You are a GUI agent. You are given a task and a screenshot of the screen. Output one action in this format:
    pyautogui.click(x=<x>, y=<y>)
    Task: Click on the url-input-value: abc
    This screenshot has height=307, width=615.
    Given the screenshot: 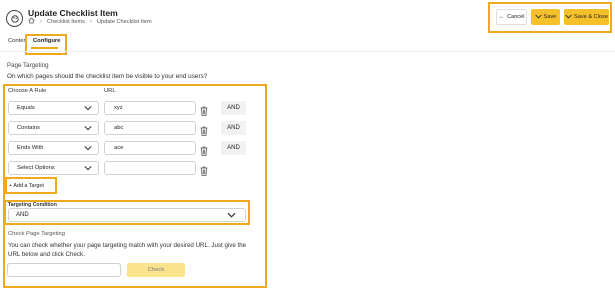 What is the action you would take?
    pyautogui.click(x=119, y=128)
    